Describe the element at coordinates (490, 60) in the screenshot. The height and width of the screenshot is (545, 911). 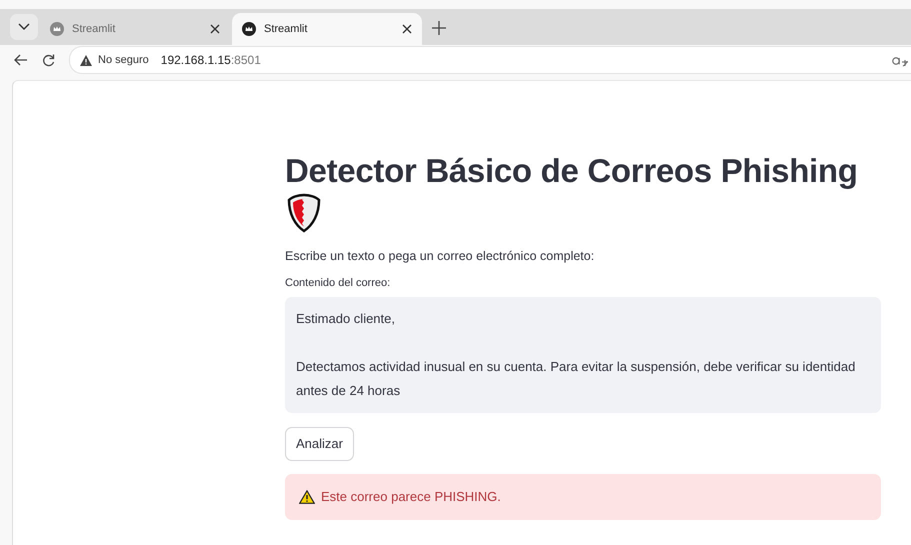
I see `address-bar: No seguro 192.168.1.15:8501` at that location.